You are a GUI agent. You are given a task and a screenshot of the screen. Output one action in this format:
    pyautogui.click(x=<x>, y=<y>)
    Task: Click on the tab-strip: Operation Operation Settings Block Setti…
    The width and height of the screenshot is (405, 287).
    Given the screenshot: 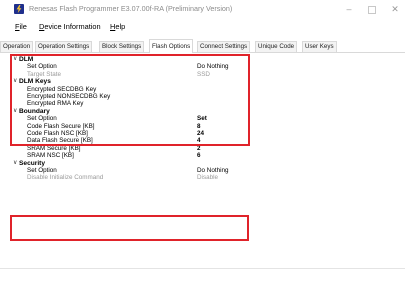 What is the action you would take?
    pyautogui.click(x=202, y=46)
    